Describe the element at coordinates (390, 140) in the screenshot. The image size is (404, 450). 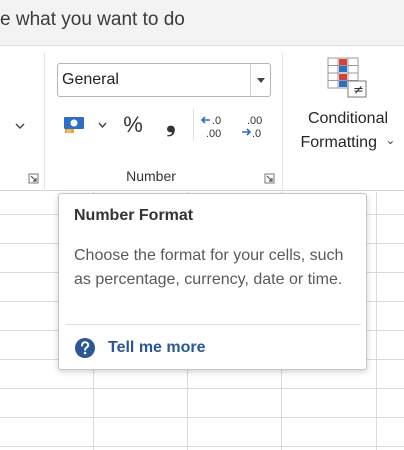
I see `chevron-down-icon: ⌄` at that location.